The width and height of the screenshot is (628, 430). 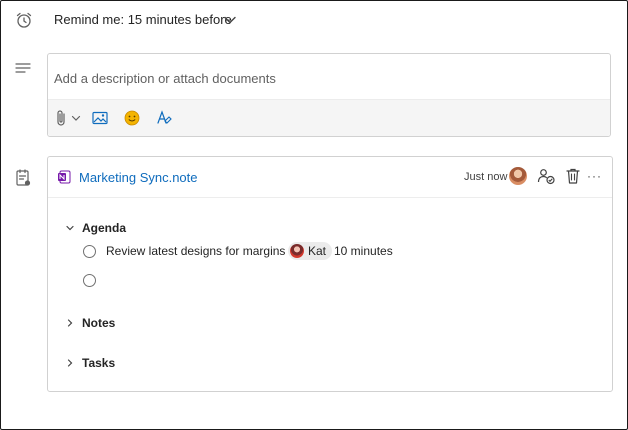 What do you see at coordinates (329, 78) in the screenshot?
I see `description-input` at bounding box center [329, 78].